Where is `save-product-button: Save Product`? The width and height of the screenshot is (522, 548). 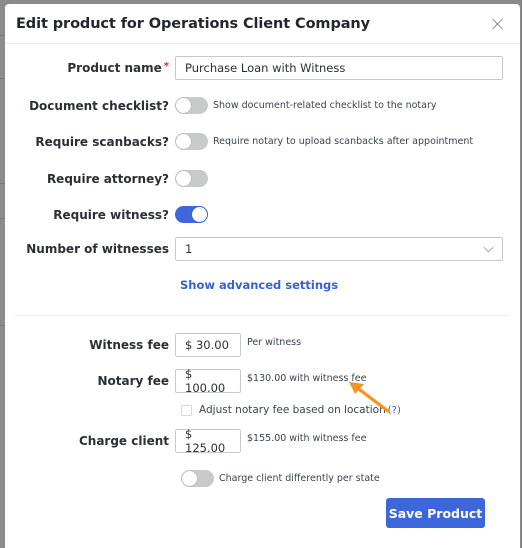 save-product-button: Save Product is located at coordinates (435, 513).